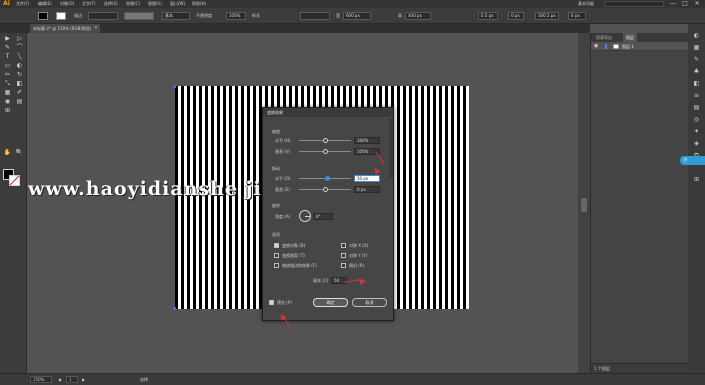 The width and height of the screenshot is (705, 385). Describe the element at coordinates (696, 132) in the screenshot. I see `appearance-panel-icon: ✦` at that location.